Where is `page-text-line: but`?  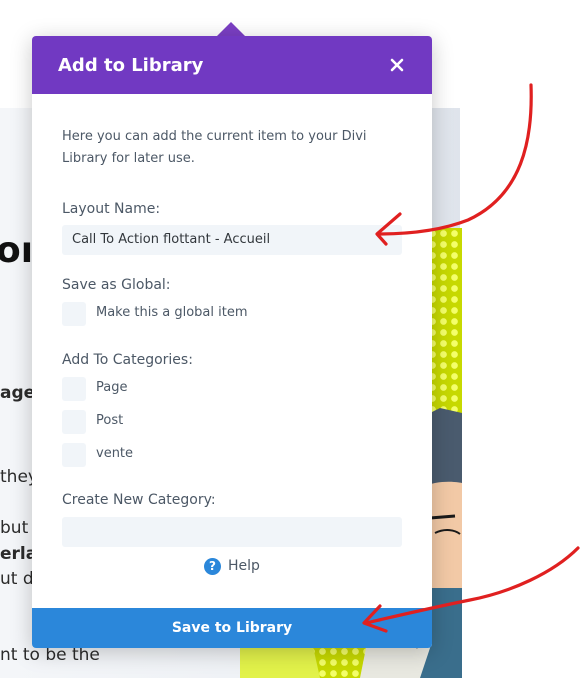 page-text-line: but is located at coordinates (14, 528).